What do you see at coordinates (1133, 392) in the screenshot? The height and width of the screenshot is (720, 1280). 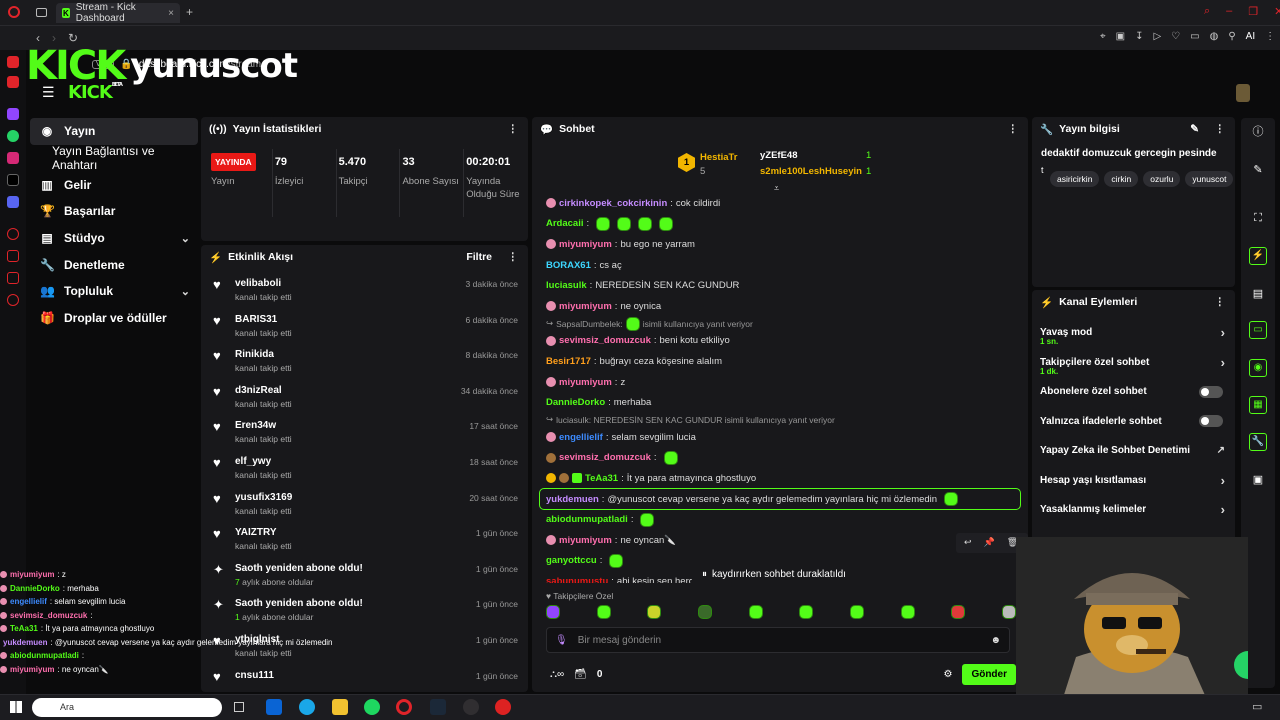 I see `channel-action-item: Abonelere özel sohbet` at bounding box center [1133, 392].